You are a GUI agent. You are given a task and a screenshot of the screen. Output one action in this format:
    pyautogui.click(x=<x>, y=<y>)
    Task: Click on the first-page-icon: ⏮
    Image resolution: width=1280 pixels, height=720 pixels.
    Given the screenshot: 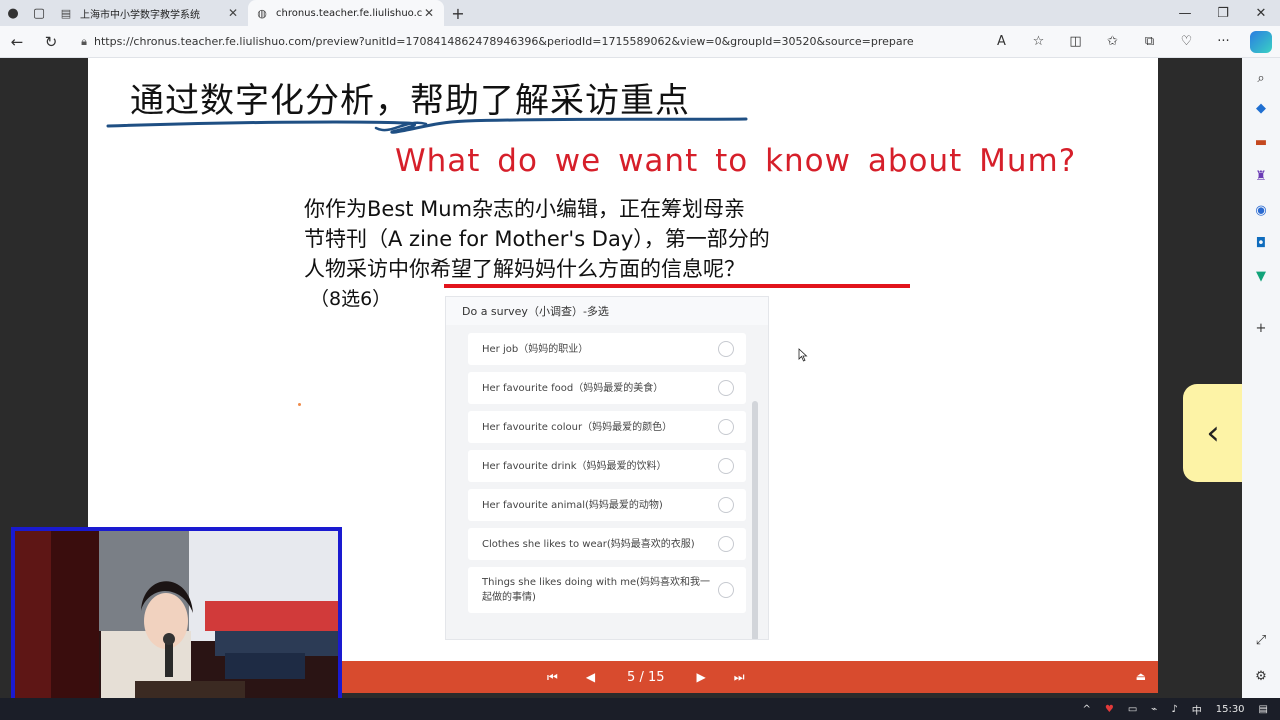 What is the action you would take?
    pyautogui.click(x=552, y=677)
    